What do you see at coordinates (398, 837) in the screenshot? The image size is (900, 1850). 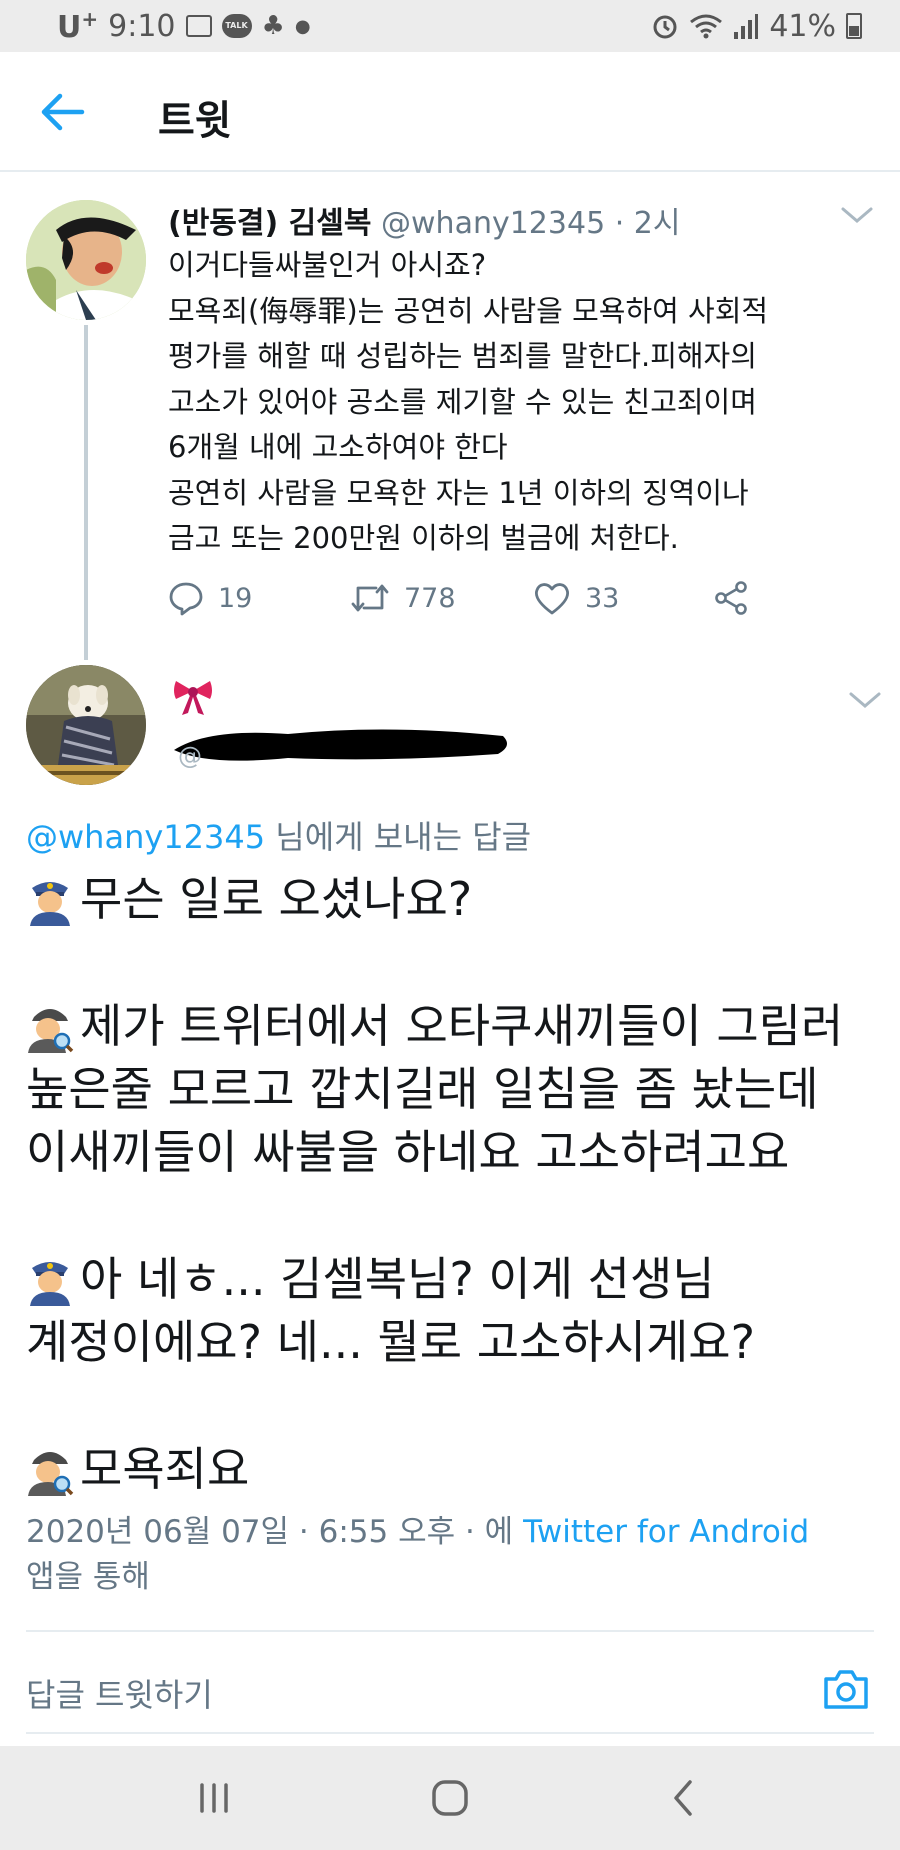 I see `replying-text: 님에게 보내는 답글` at bounding box center [398, 837].